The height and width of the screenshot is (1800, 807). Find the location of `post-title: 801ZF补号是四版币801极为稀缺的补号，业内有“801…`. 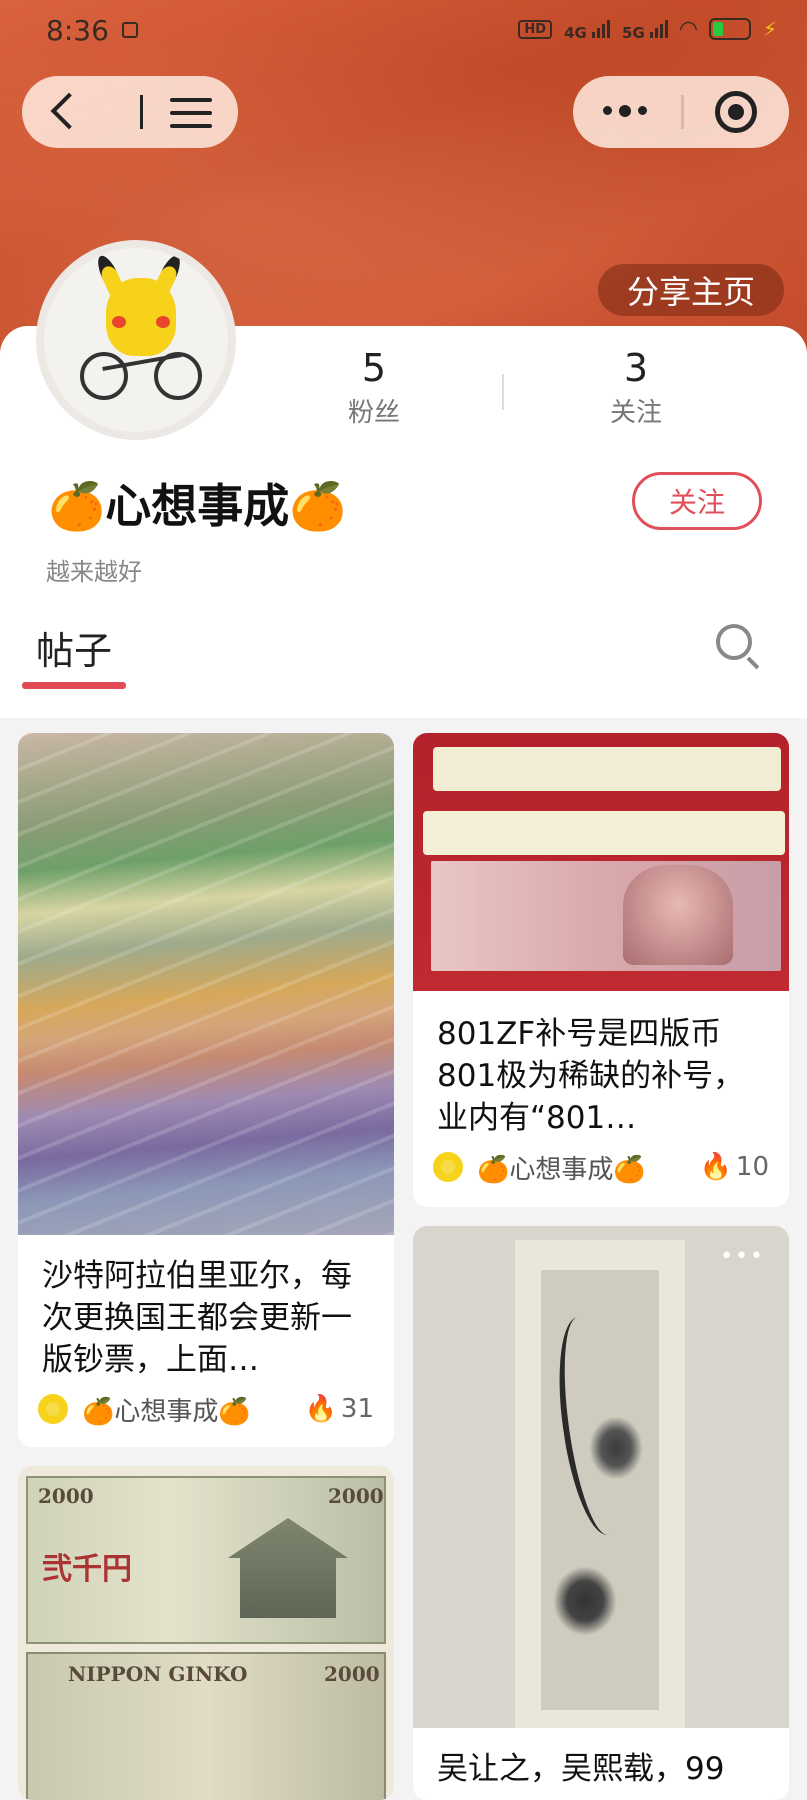

post-title: 801ZF补号是四版币801极为稀缺的补号，业内有“801… is located at coordinates (591, 1076).